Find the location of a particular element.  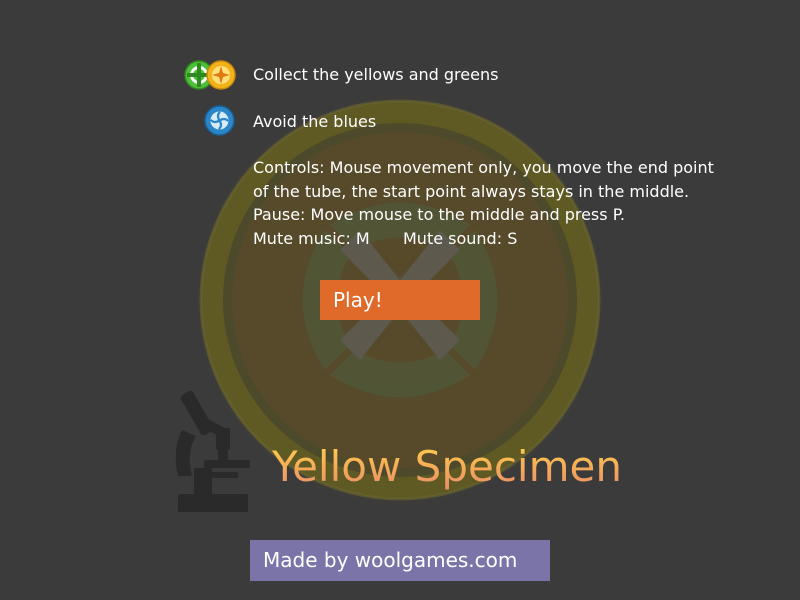

game-title: Yellow Specimen is located at coordinates (447, 466).